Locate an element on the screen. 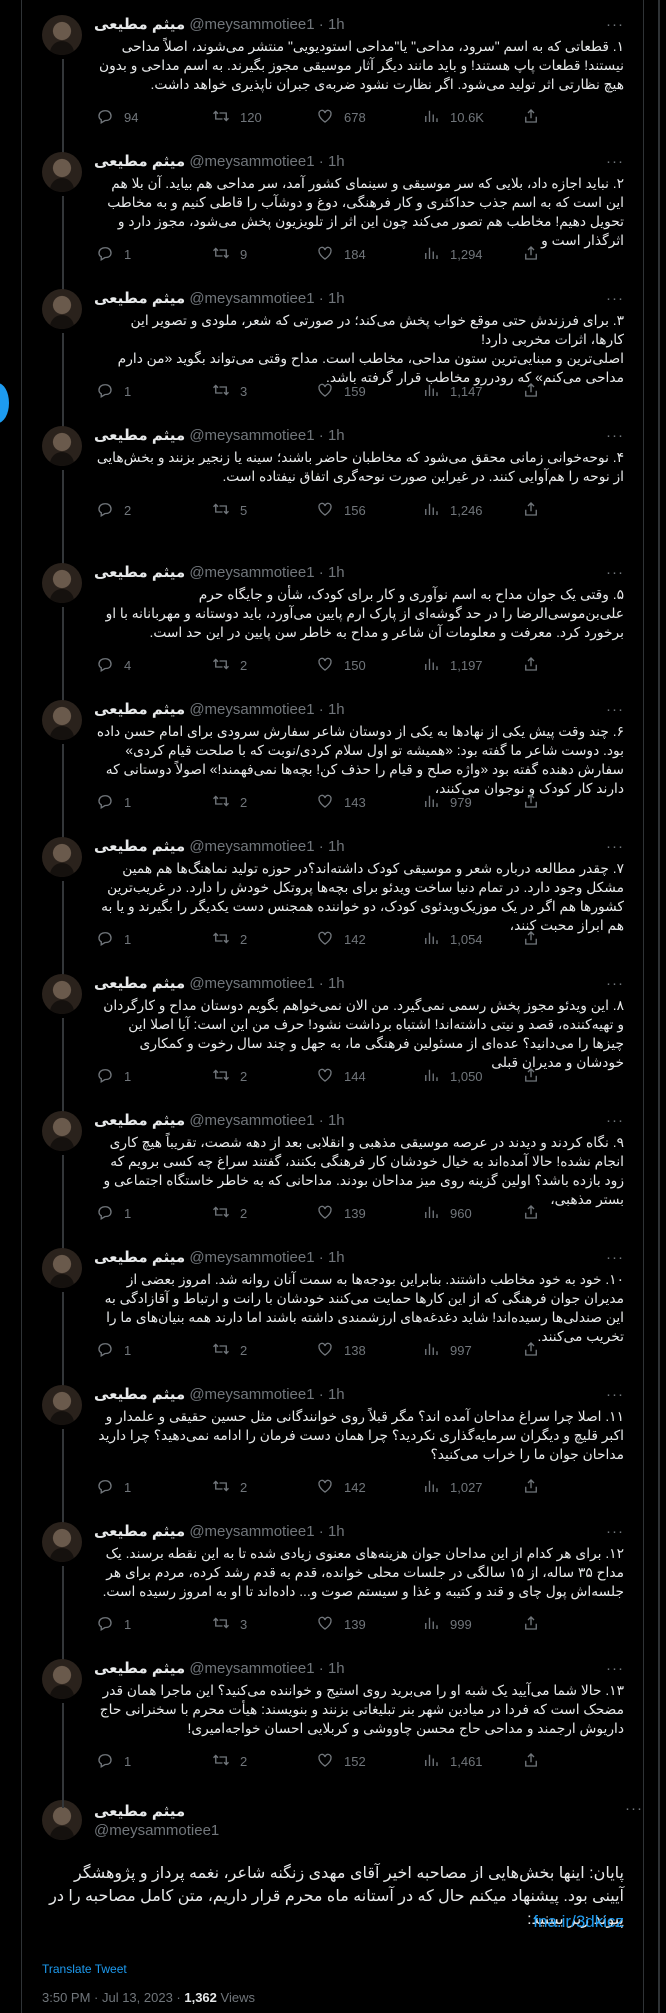 This screenshot has height=2013, width=666. like-button: 150 is located at coordinates (341, 665).